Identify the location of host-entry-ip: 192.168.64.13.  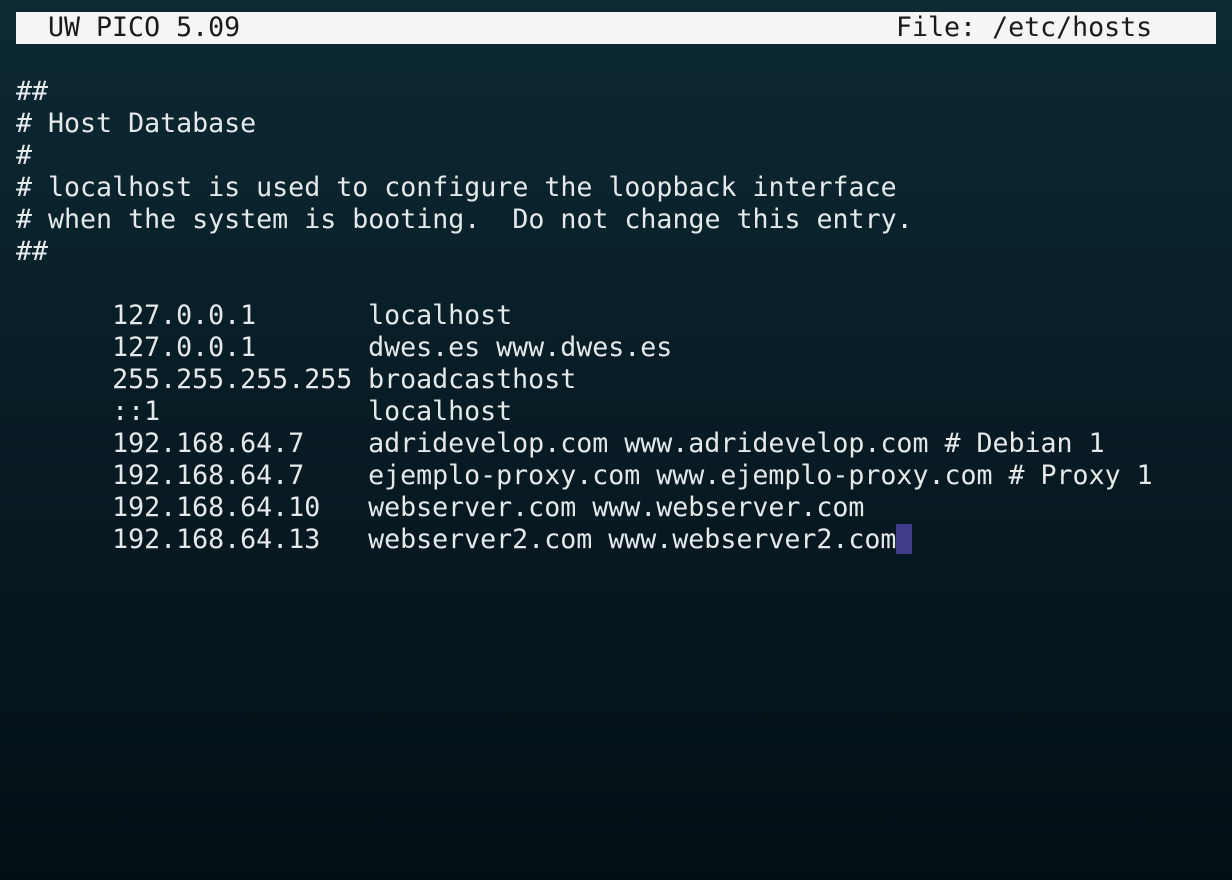
(216, 539).